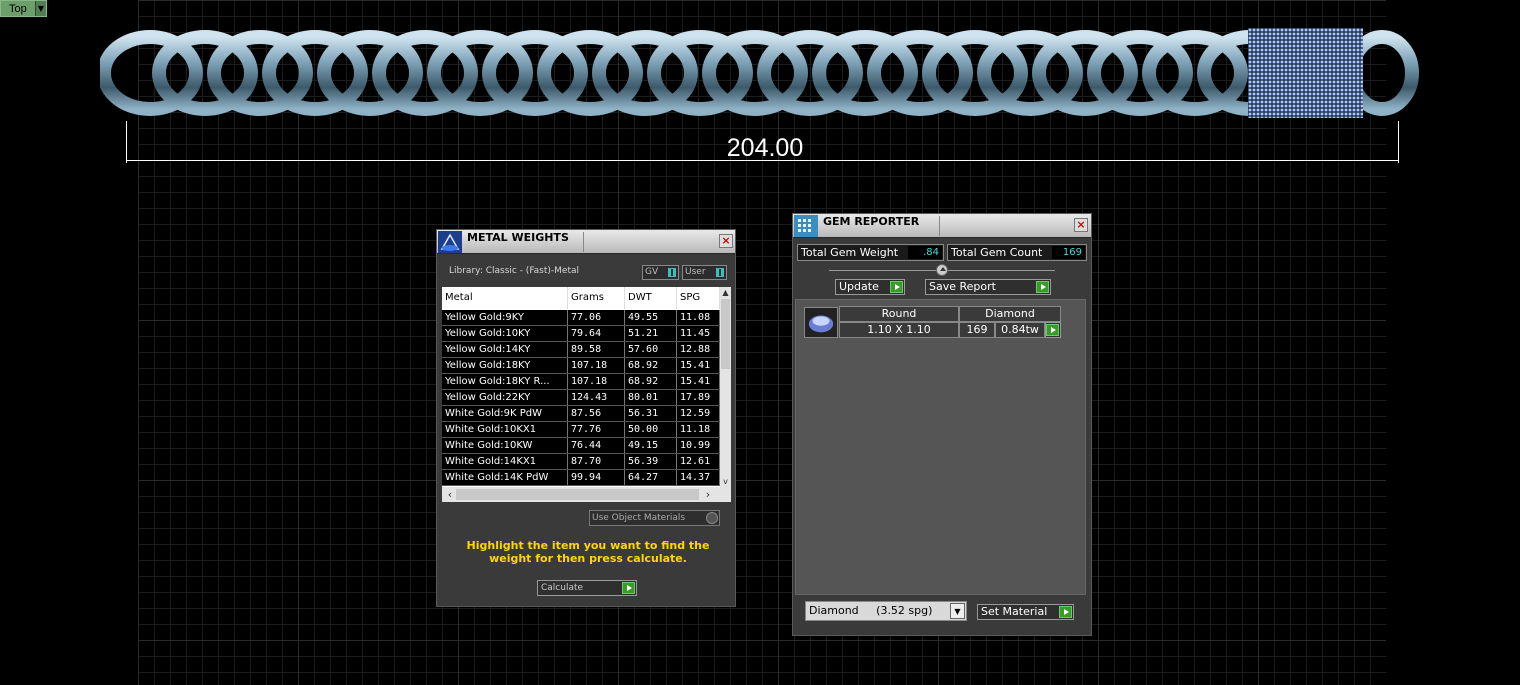  I want to click on metal-weights-title: METAL WEIGHTS, so click(518, 237).